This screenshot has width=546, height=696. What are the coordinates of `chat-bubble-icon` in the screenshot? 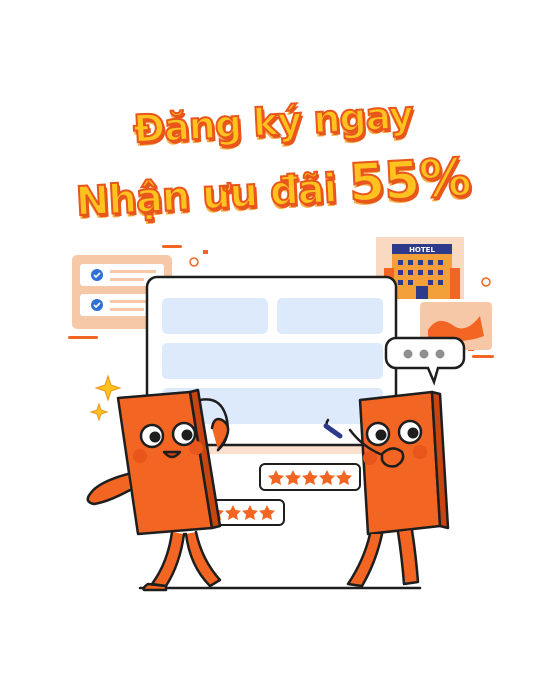 It's located at (425, 361).